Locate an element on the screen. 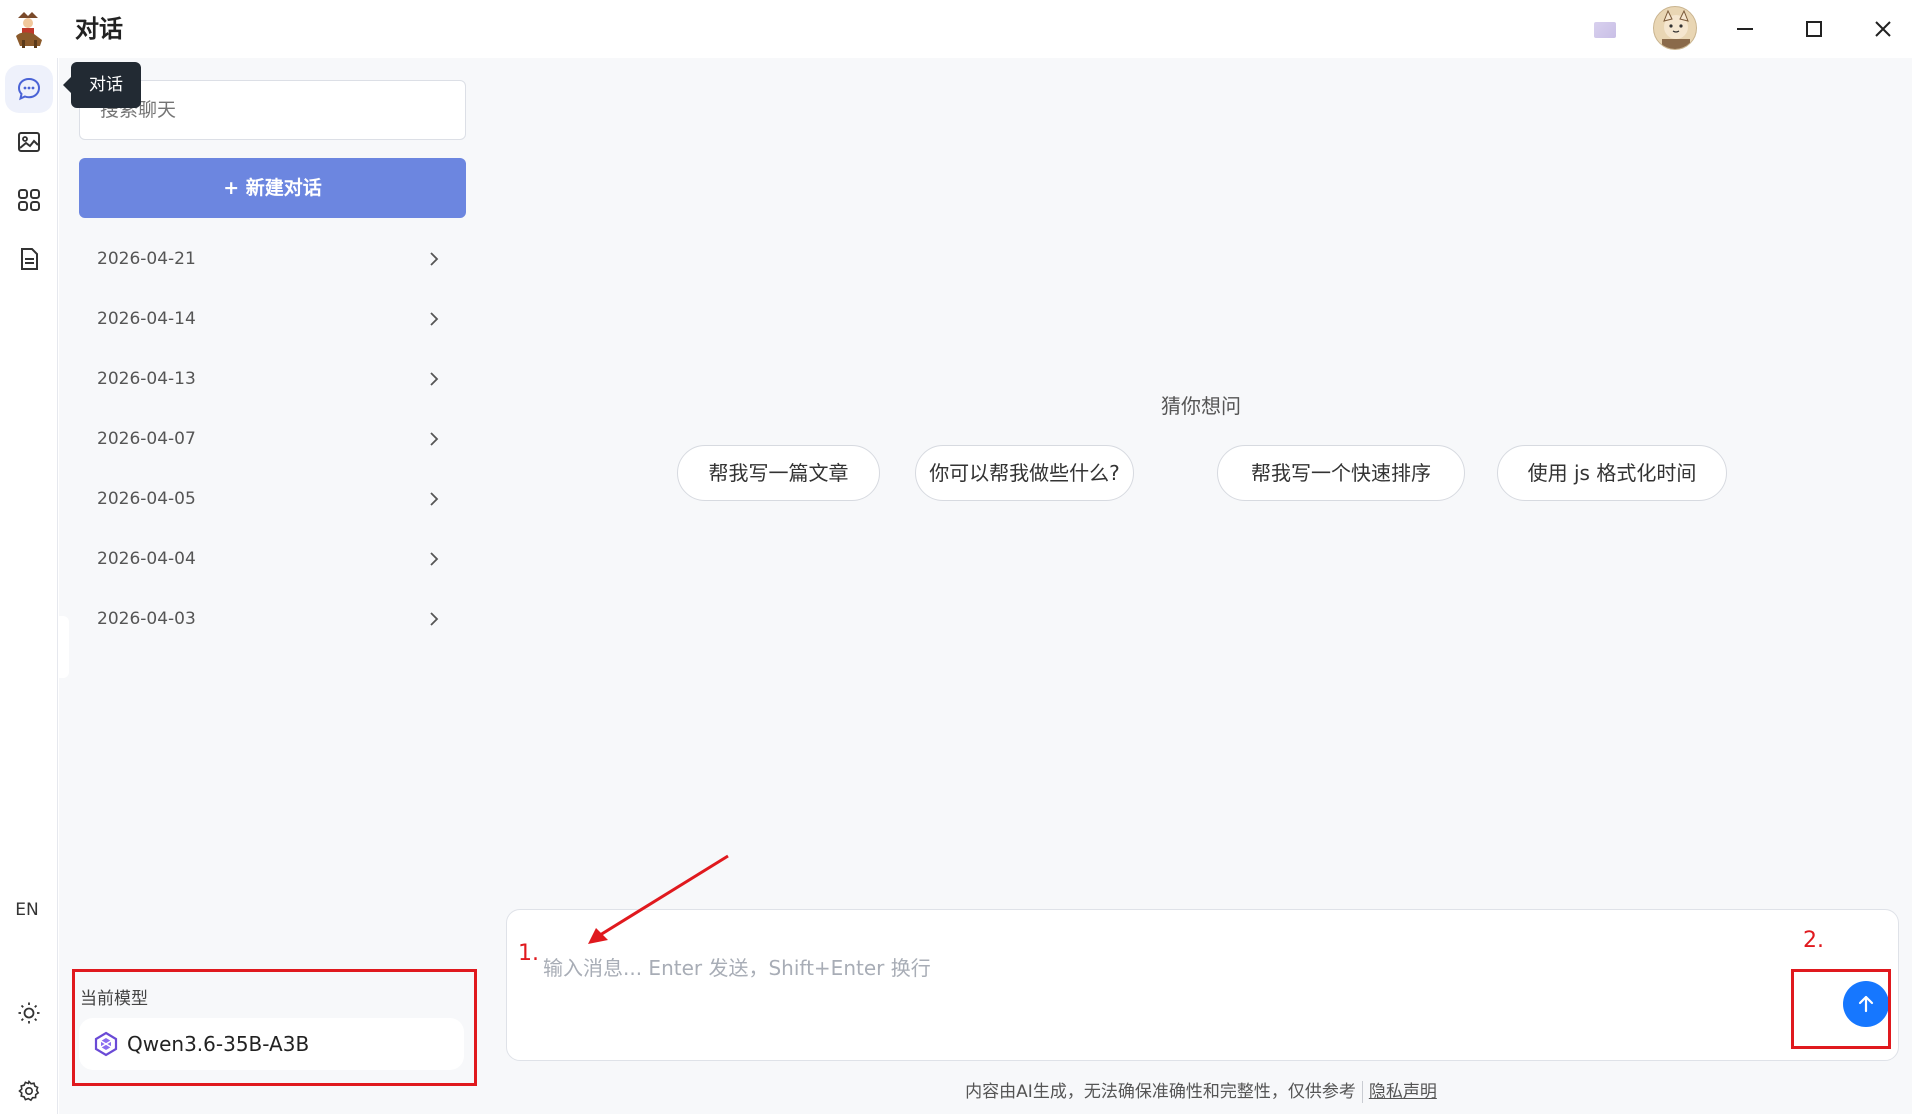  divider is located at coordinates (1362, 1092).